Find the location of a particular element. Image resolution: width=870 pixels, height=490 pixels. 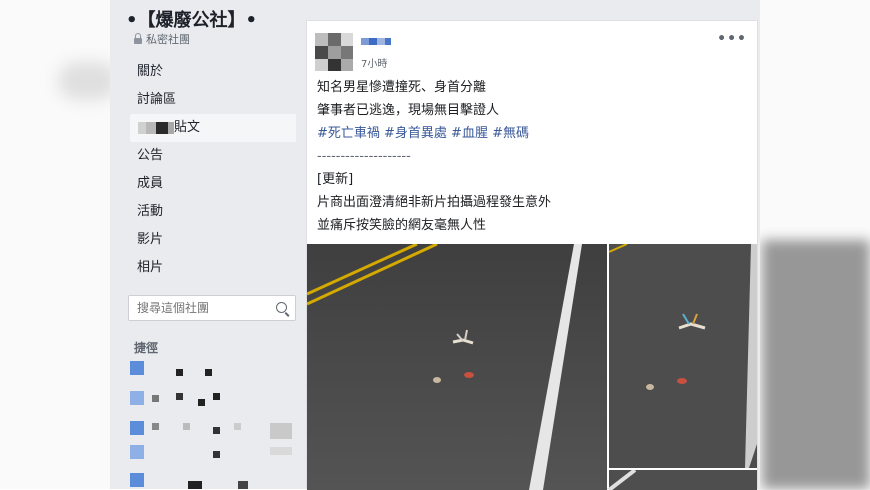

blurred-element is located at coordinates (88, 81).